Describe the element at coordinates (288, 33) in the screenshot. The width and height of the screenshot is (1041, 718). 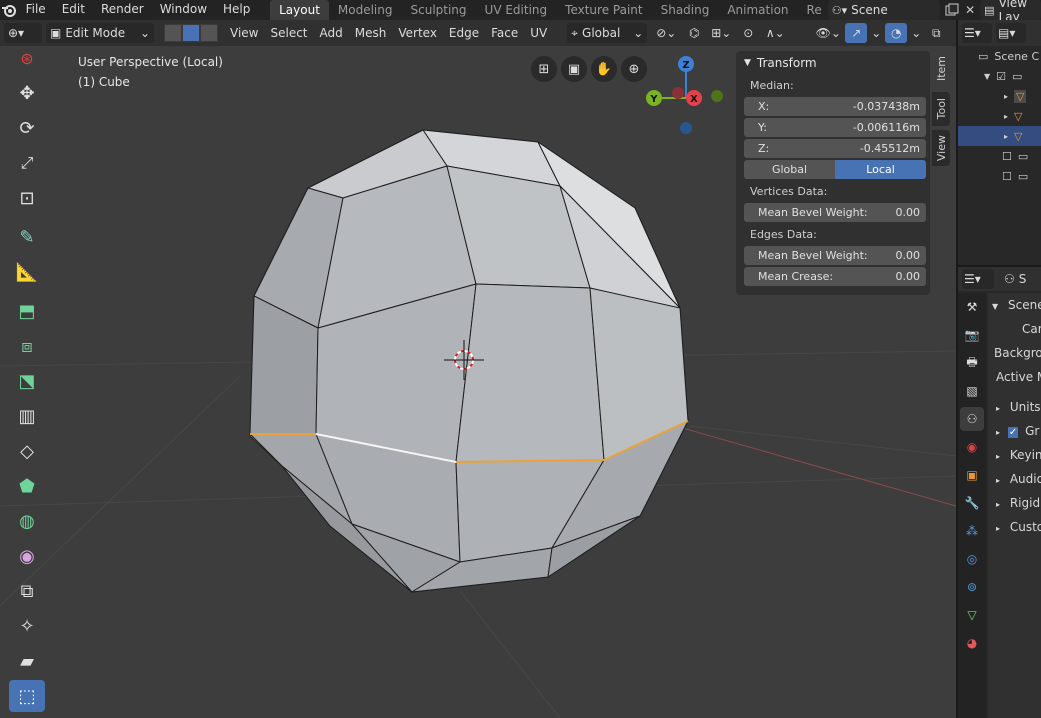
I see `menu-select: Select` at that location.